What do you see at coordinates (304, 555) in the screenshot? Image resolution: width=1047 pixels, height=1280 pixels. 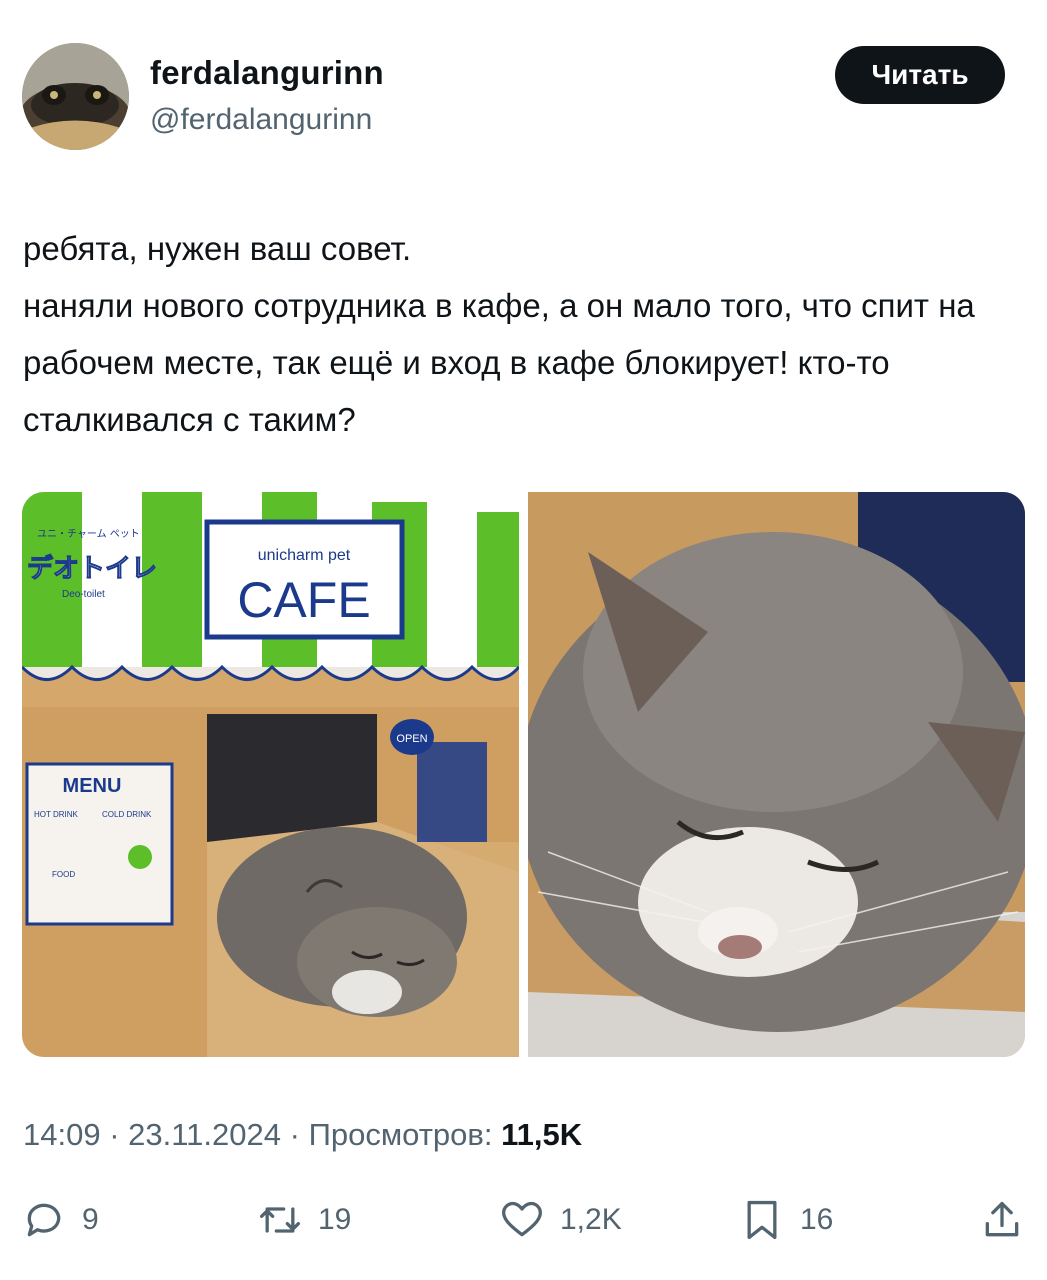 I see `sign-brand: unicharm pet` at bounding box center [304, 555].